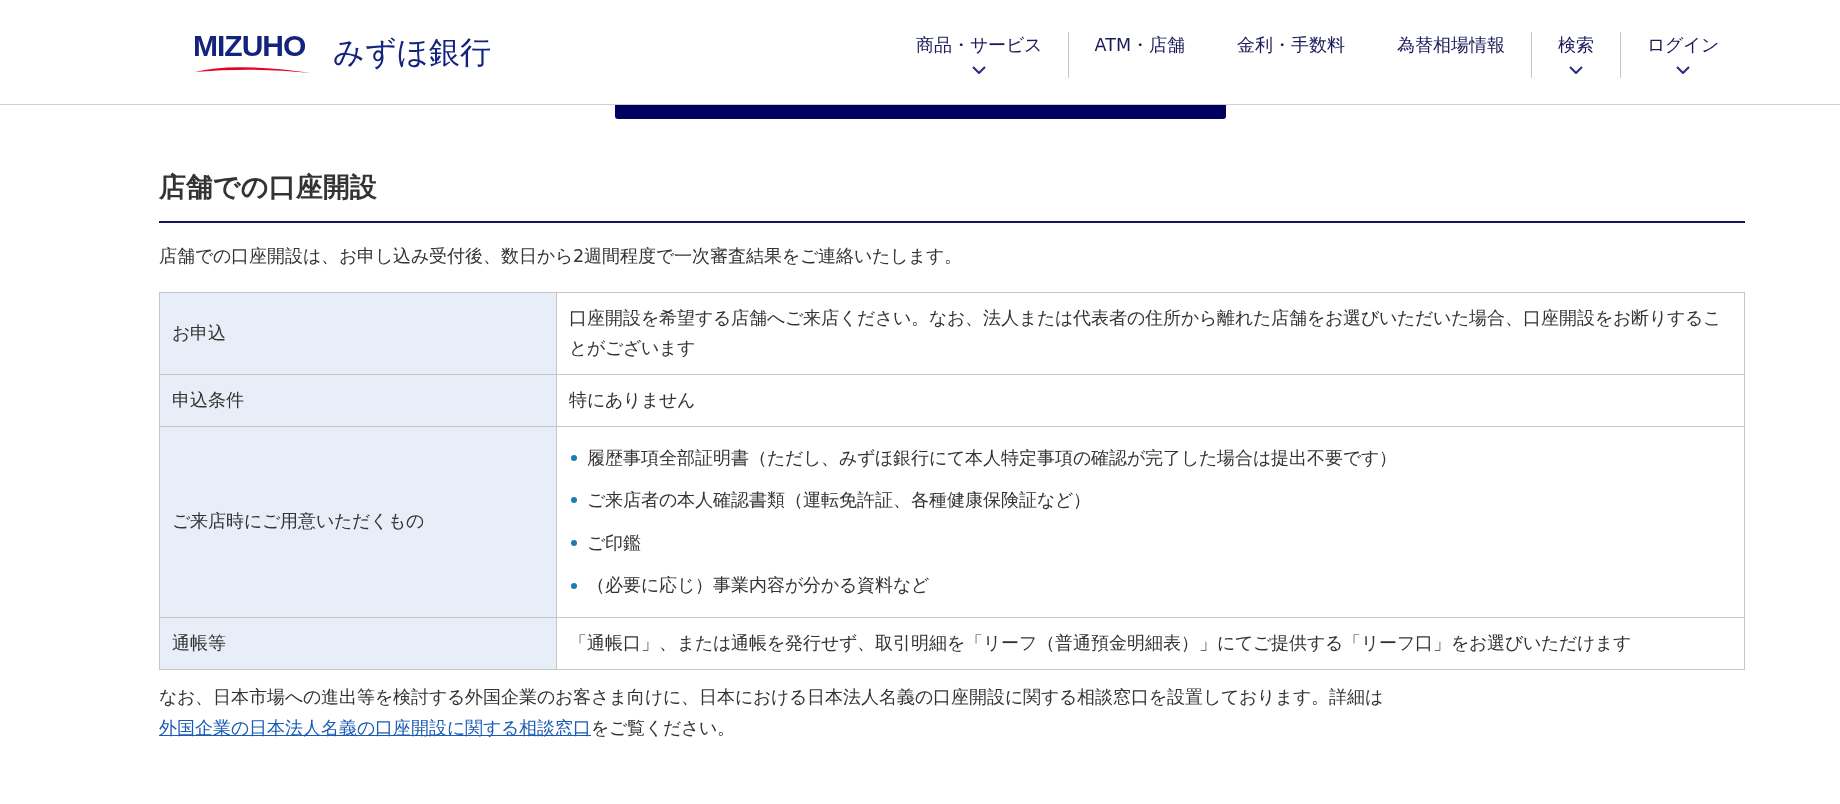  I want to click on logo-wordmark: MIZUHO, so click(249, 45).